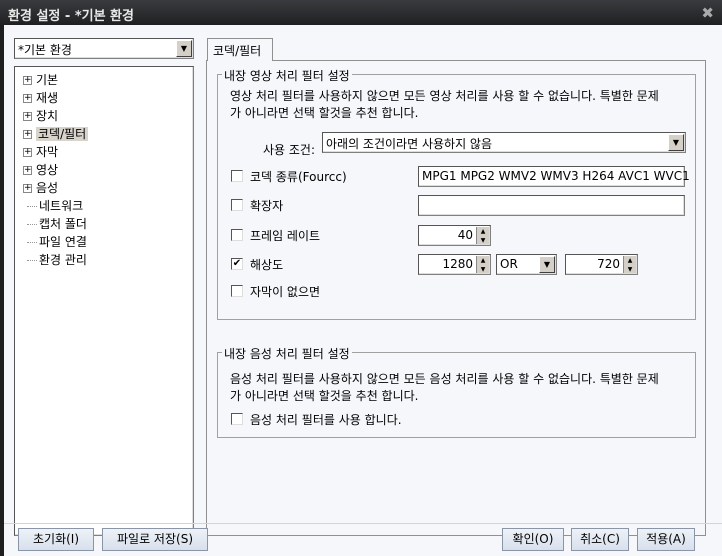  I want to click on height-value: 720, so click(608, 264).